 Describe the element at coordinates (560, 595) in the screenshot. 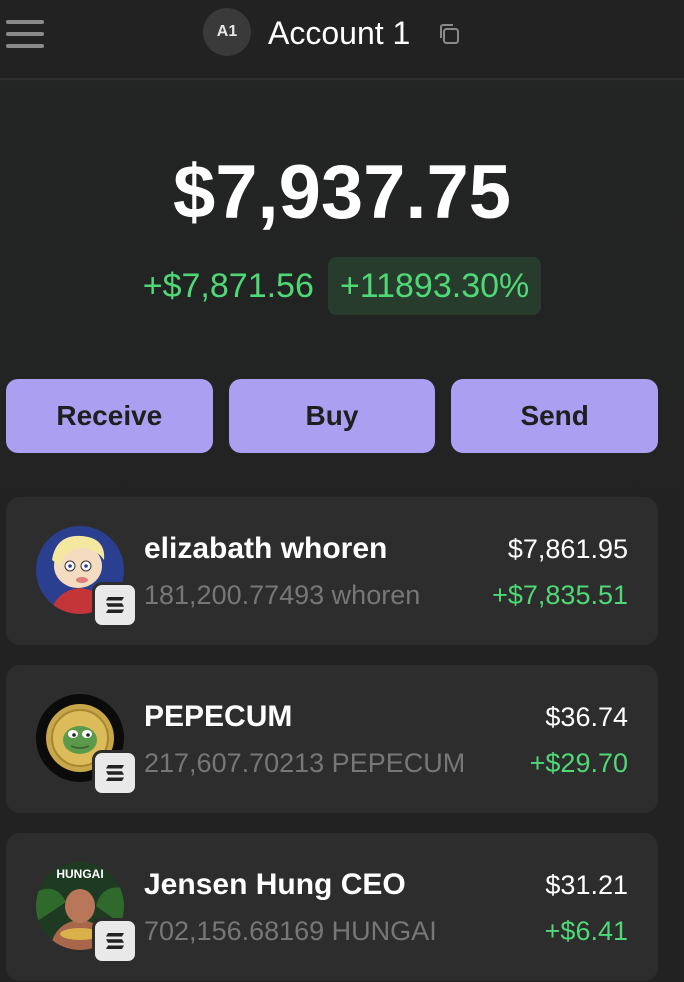

I see `token-change: +$7,835.51` at that location.